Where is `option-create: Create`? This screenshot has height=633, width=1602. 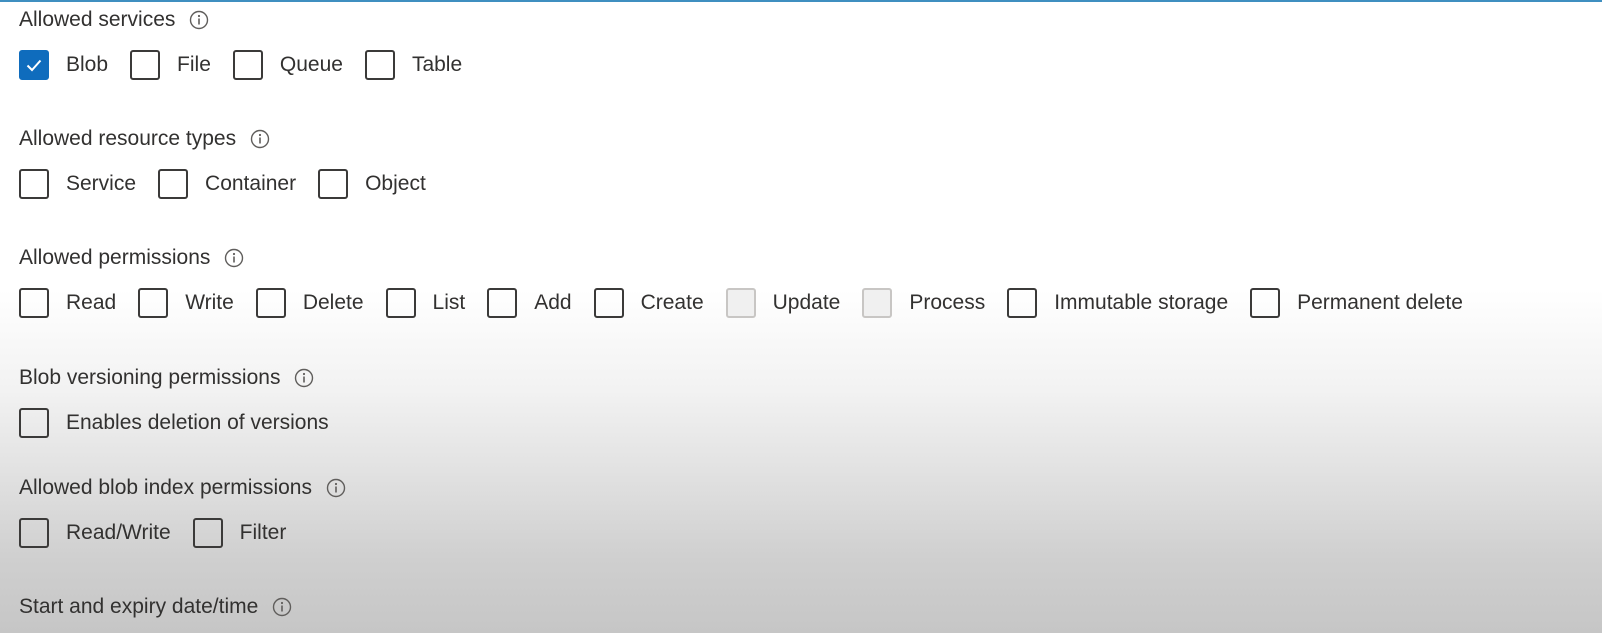
option-create: Create is located at coordinates (648, 303).